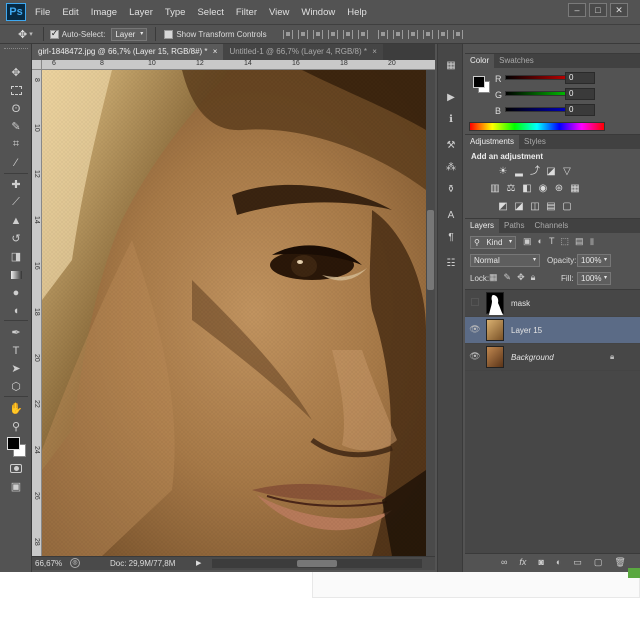 The image size is (640, 624). Describe the element at coordinates (16, 408) in the screenshot. I see `hand-tool-icon: ✋` at that location.